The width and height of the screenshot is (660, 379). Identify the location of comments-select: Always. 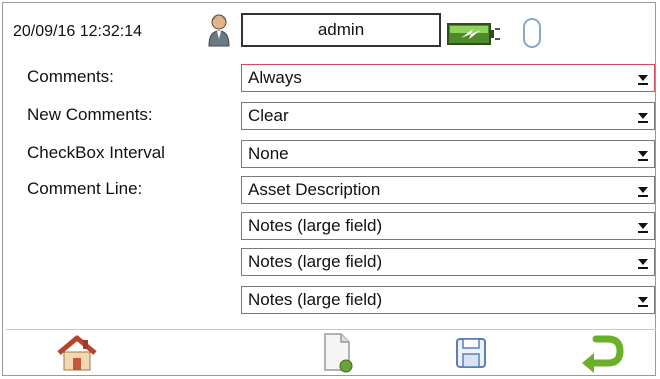
(448, 78).